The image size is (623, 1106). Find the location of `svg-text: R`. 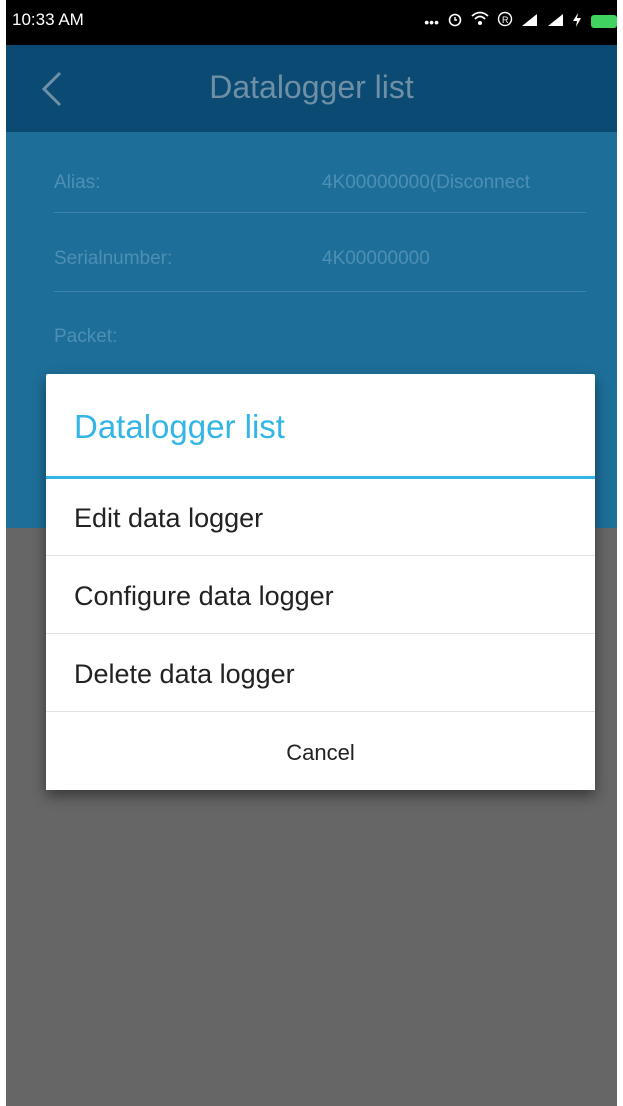

svg-text: R is located at coordinates (505, 20).